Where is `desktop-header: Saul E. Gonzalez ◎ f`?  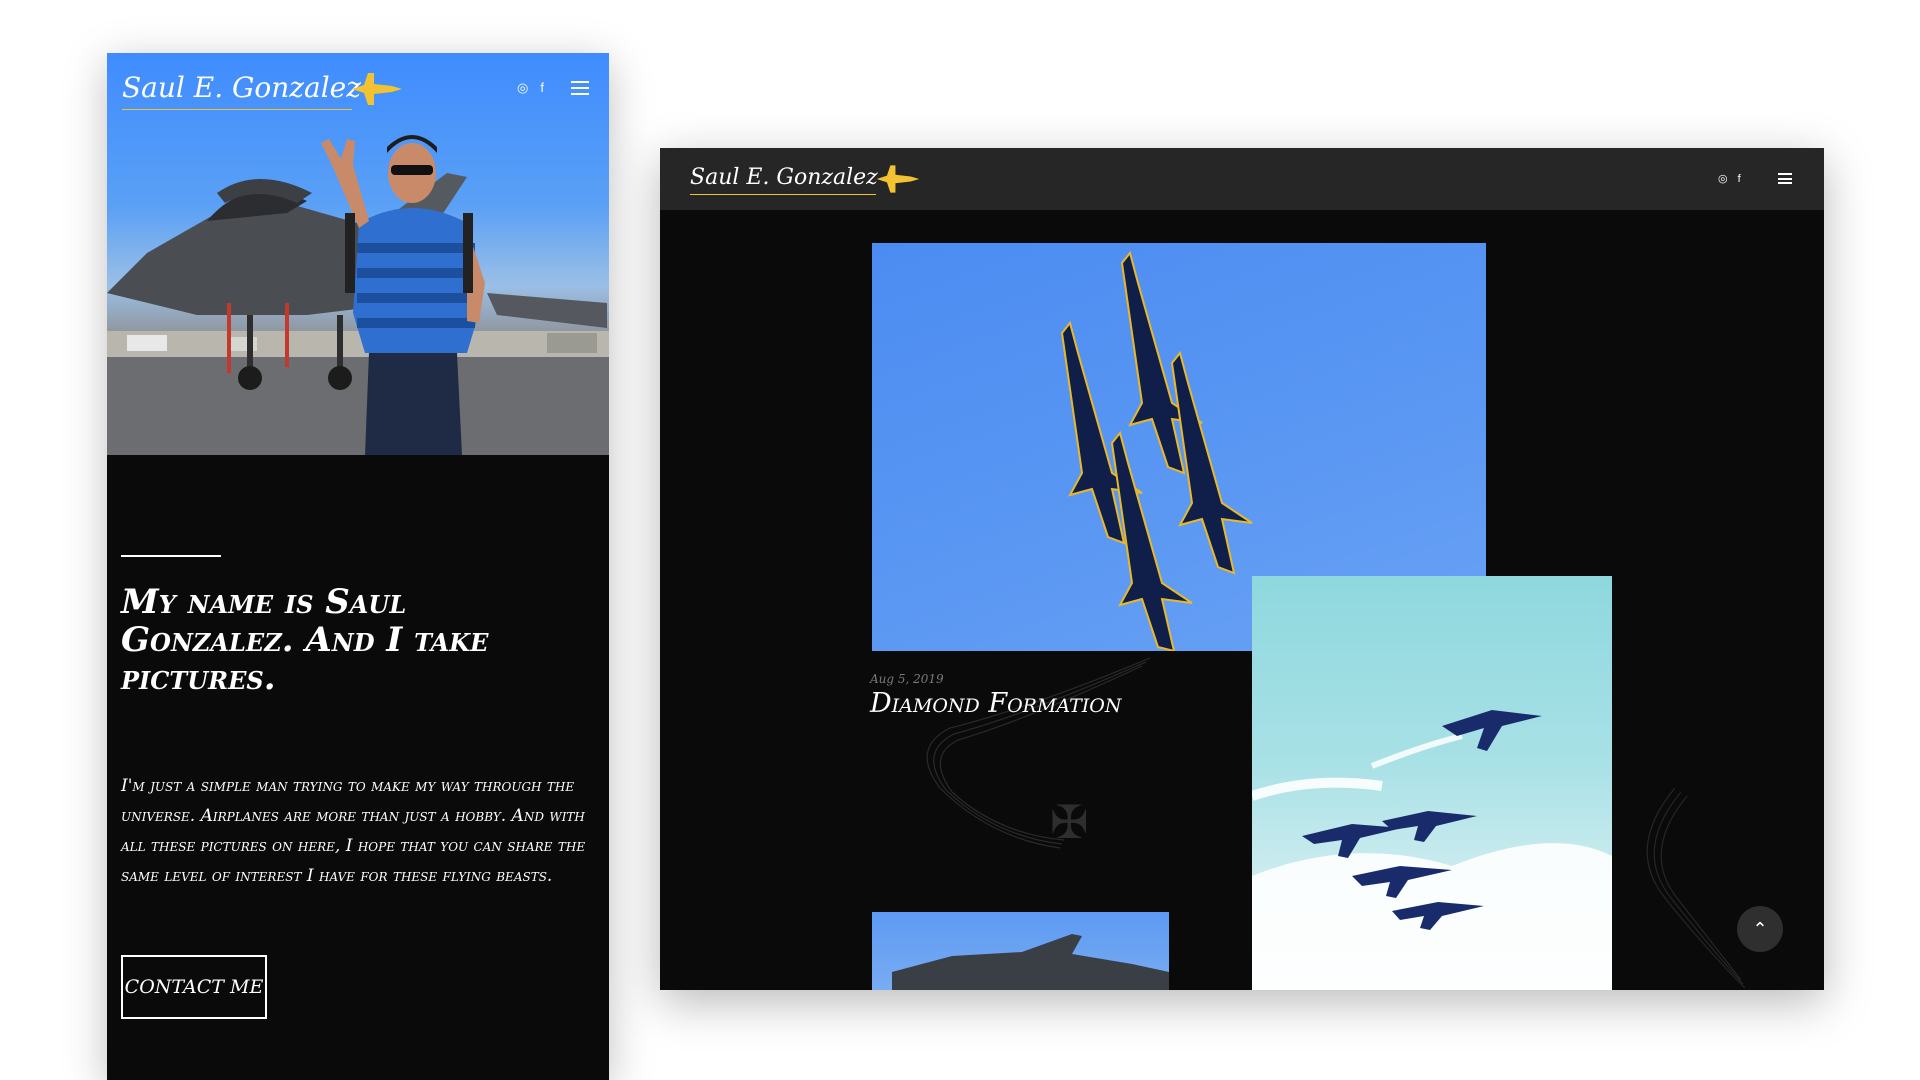
desktop-header: Saul E. Gonzalez ◎ f is located at coordinates (1242, 179).